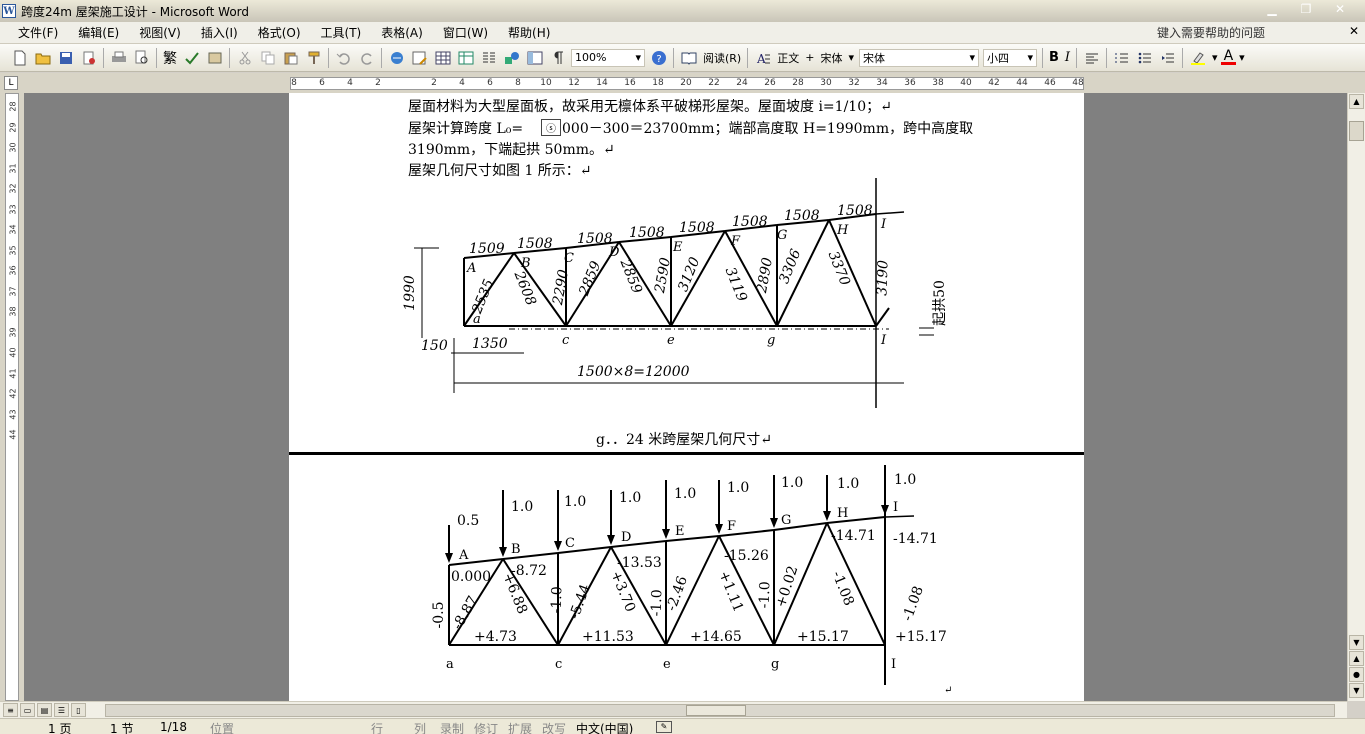 Image resolution: width=1365 pixels, height=734 pixels. What do you see at coordinates (913, 603) in the screenshot?
I see `web-force-label: -1.08` at bounding box center [913, 603].